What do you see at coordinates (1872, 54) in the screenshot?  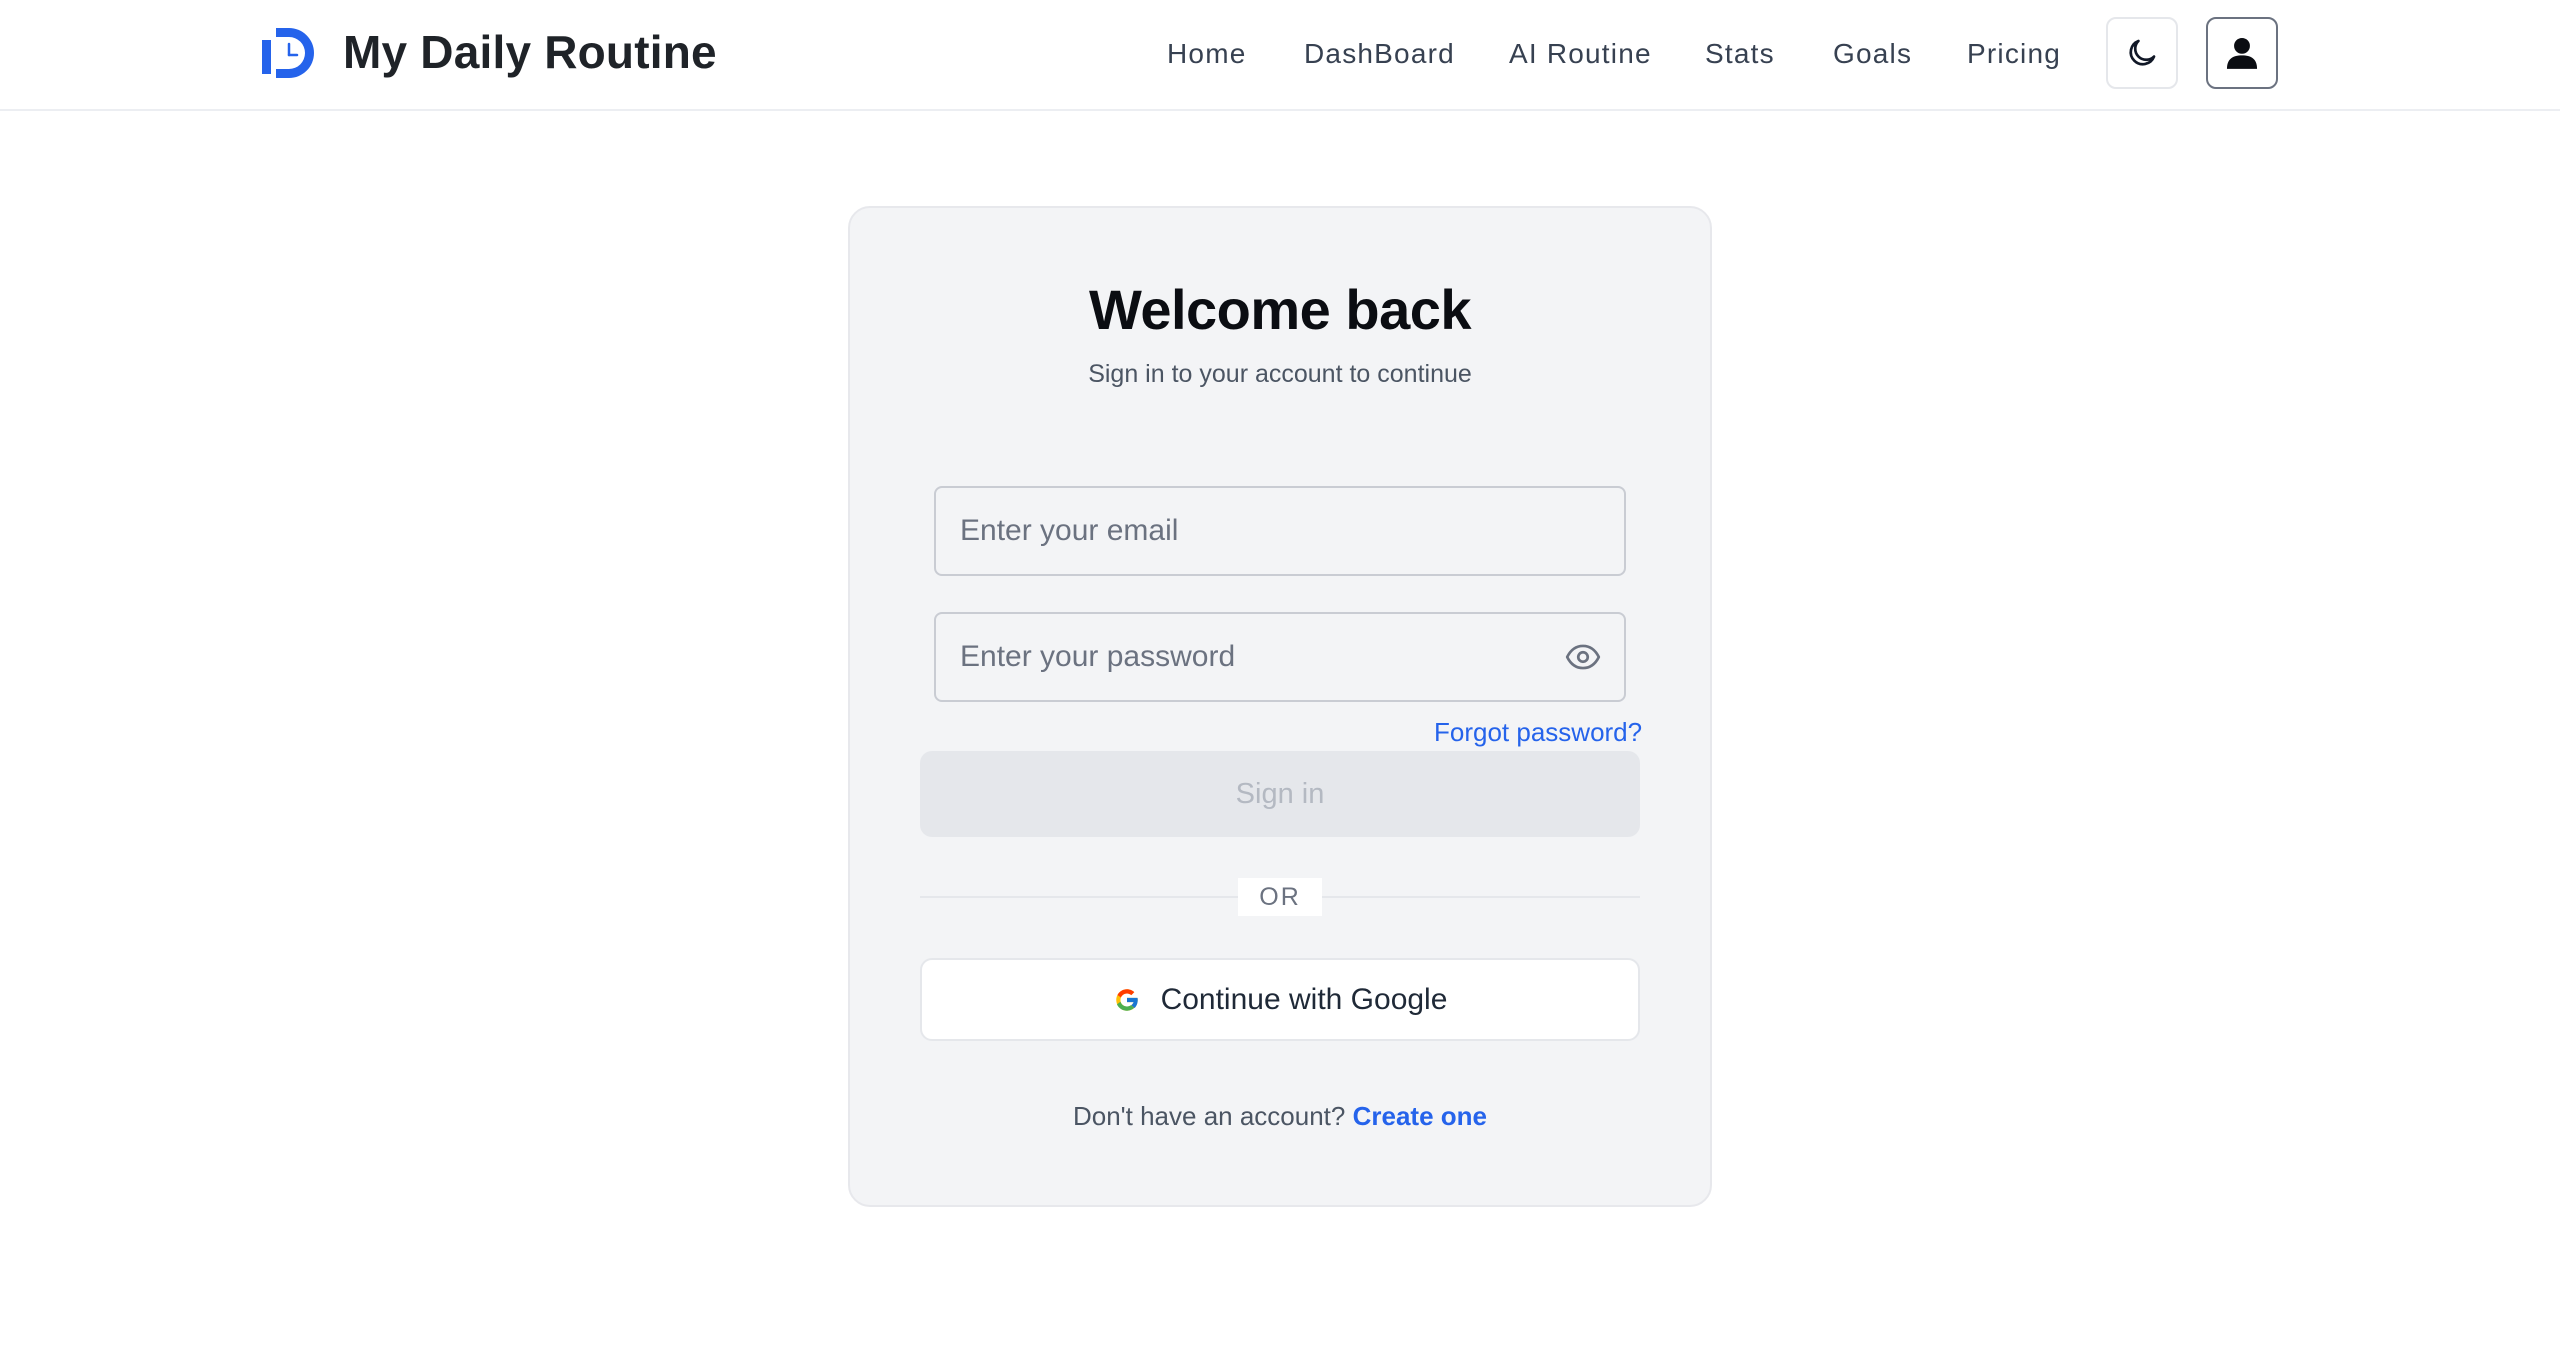 I see `nav-goals: Goals` at bounding box center [1872, 54].